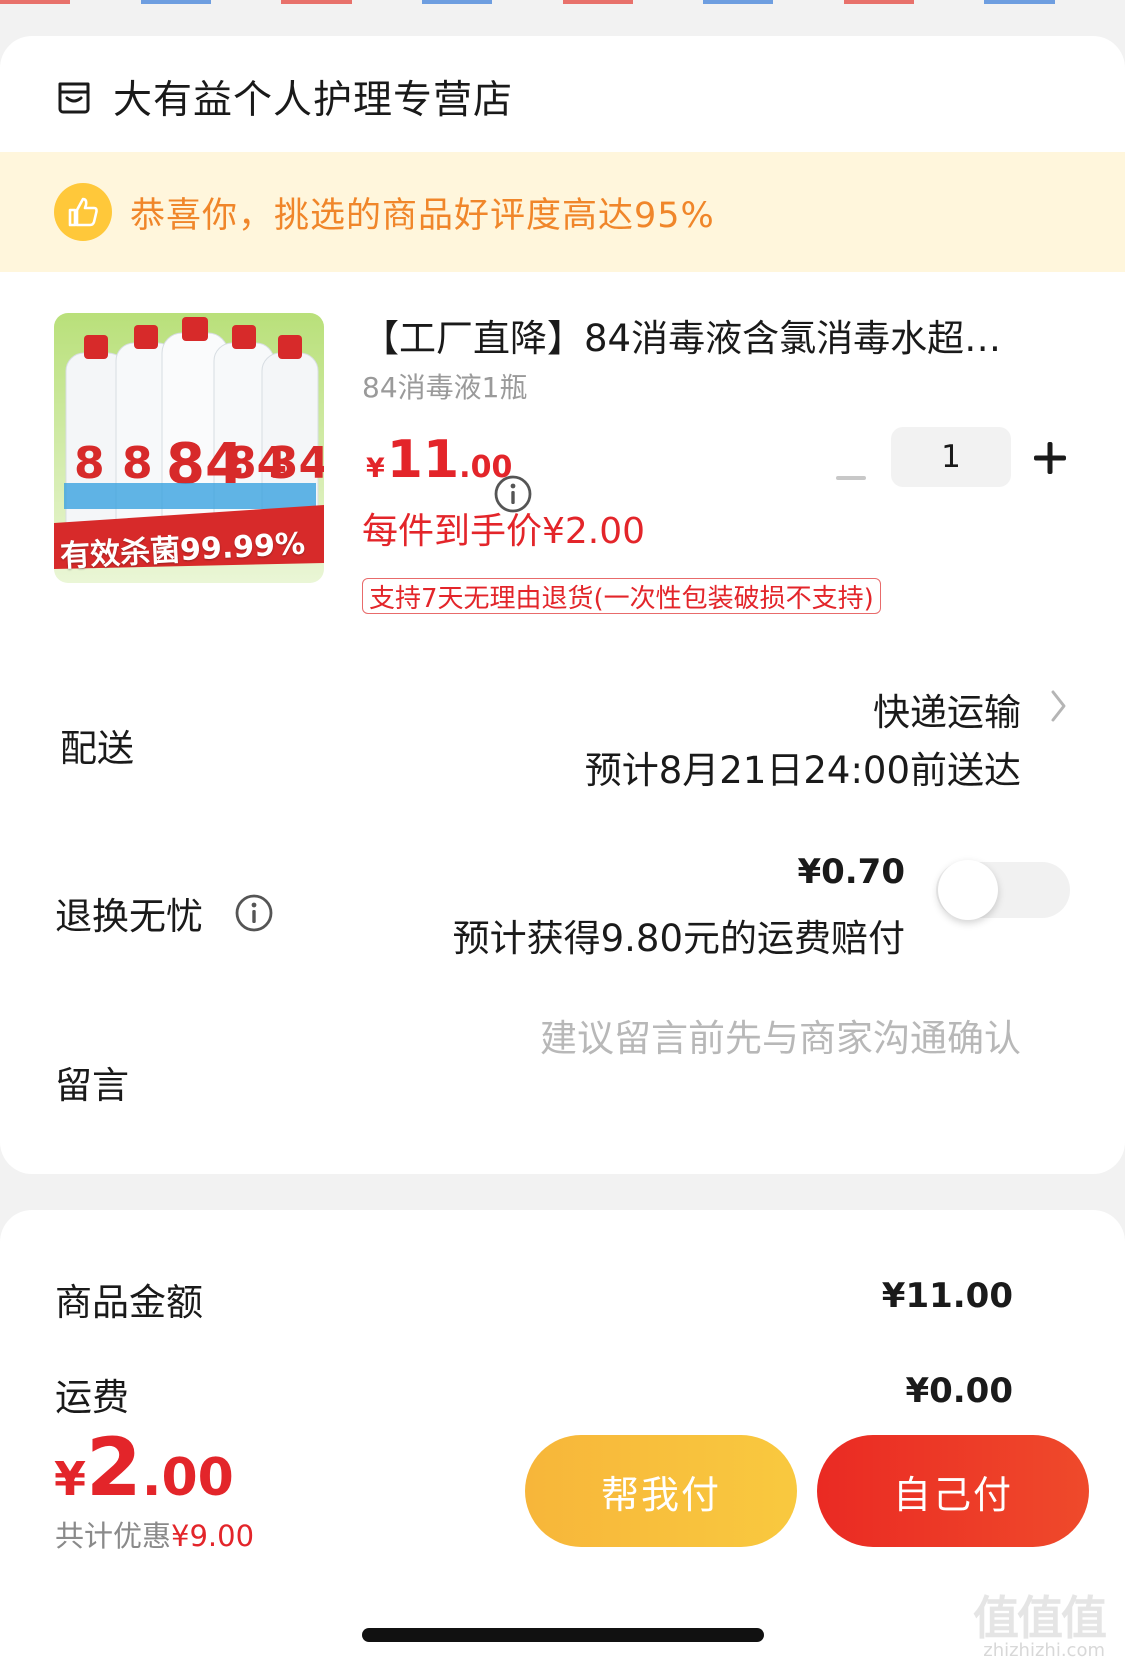 The width and height of the screenshot is (1125, 1669). I want to click on rating-banner: 恭喜你，挑选的商品好评度高达95%, so click(562, 212).